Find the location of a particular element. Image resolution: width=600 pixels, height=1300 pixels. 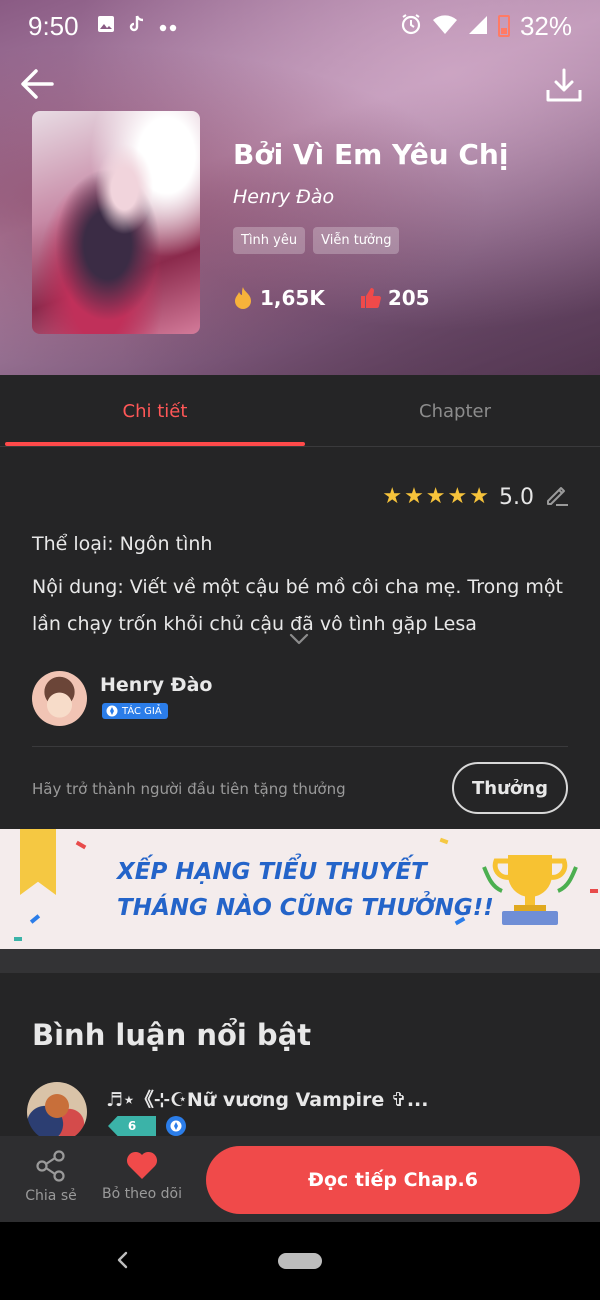

tag-fantasy: Viễn tưởng is located at coordinates (356, 240).